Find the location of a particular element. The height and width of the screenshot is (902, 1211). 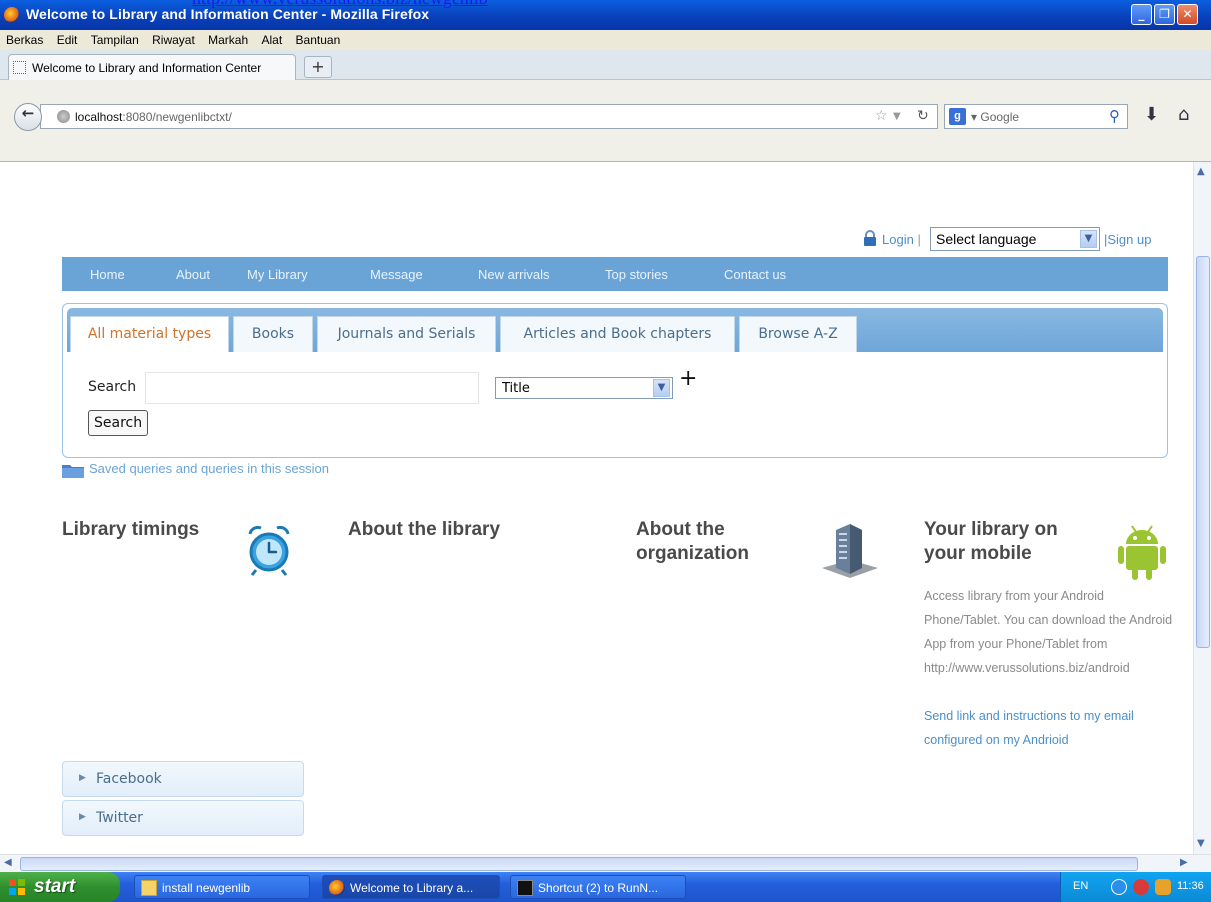

nav-new-arrivals: New arrivals is located at coordinates (514, 274).